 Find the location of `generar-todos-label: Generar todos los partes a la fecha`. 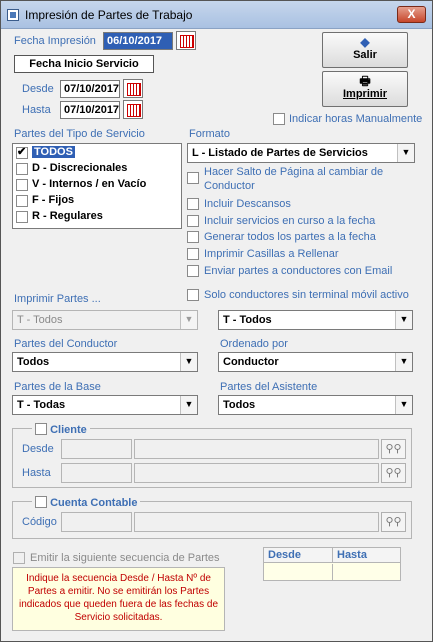

generar-todos-label: Generar todos los partes a la fecha is located at coordinates (290, 237).